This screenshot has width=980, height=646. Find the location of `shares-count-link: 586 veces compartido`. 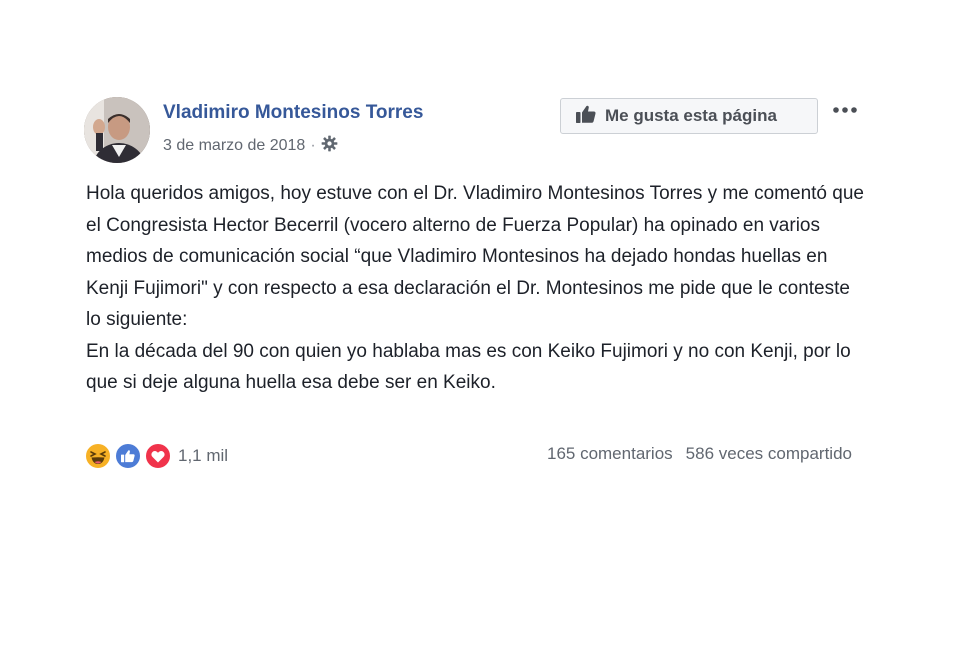

shares-count-link: 586 veces compartido is located at coordinates (769, 454).